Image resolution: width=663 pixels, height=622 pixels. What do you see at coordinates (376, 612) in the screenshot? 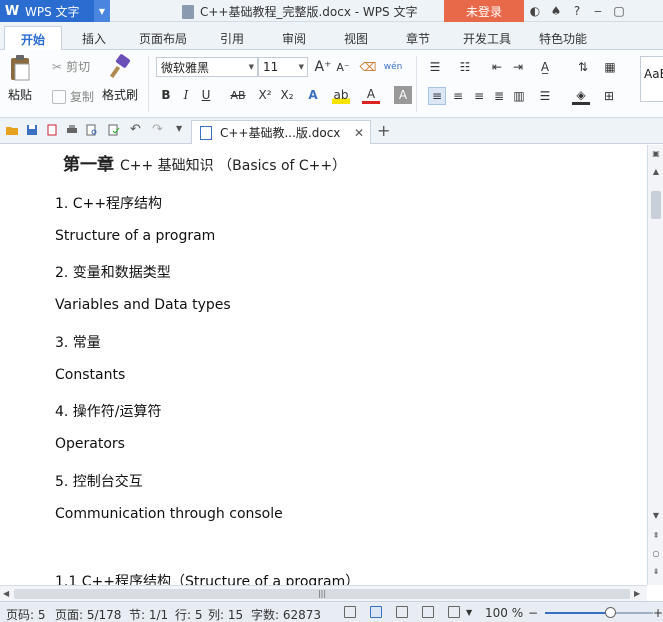
I see `page-view-icon` at bounding box center [376, 612].